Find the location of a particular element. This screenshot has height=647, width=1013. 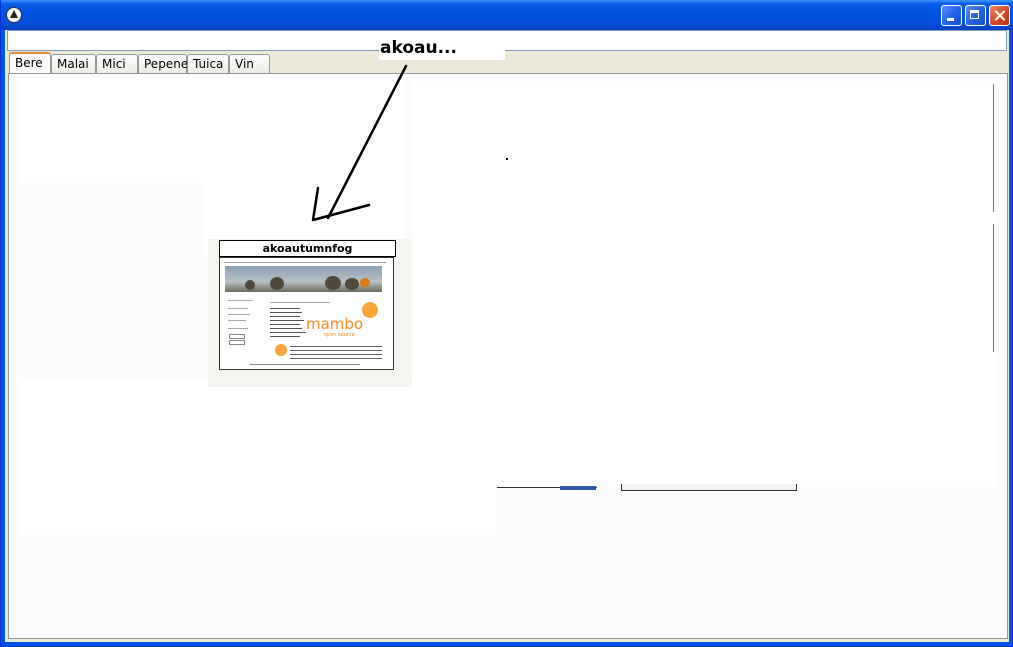

minimize-button is located at coordinates (951, 15).